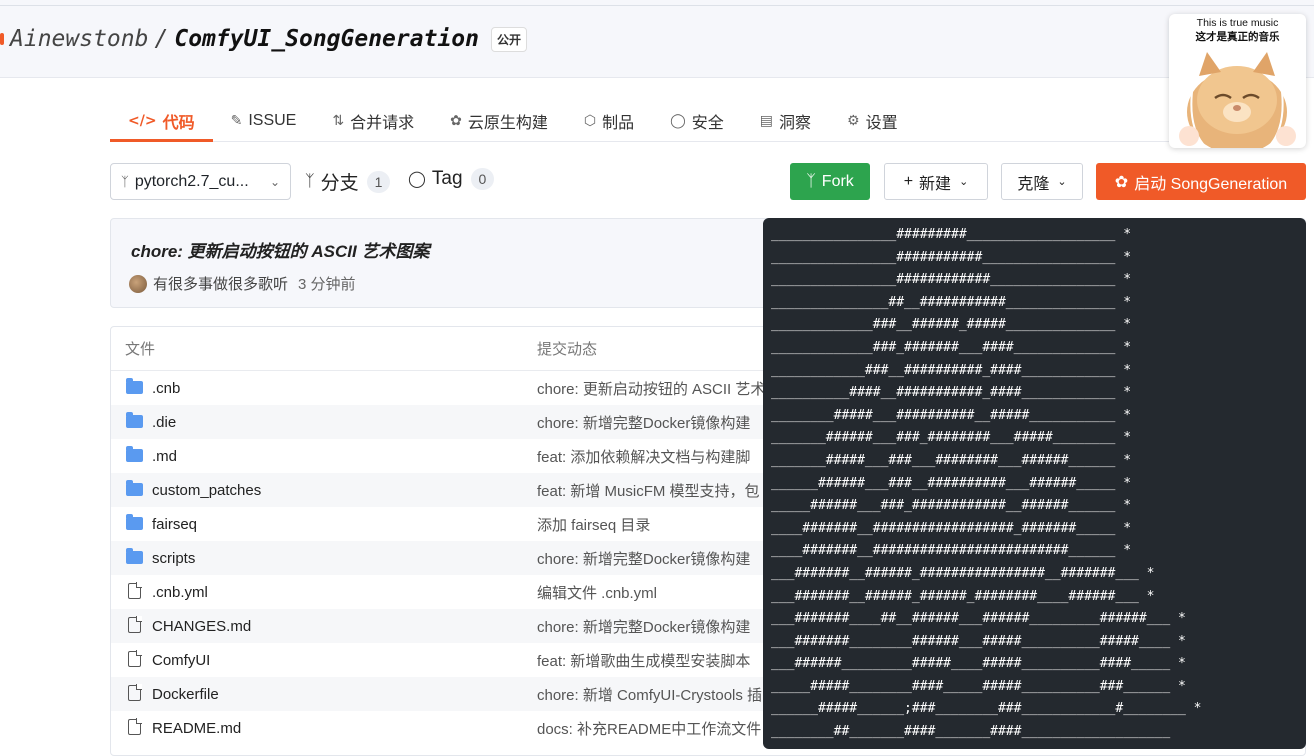  Describe the element at coordinates (456, 121) in the screenshot. I see `cloud-build-icon: ✿` at that location.